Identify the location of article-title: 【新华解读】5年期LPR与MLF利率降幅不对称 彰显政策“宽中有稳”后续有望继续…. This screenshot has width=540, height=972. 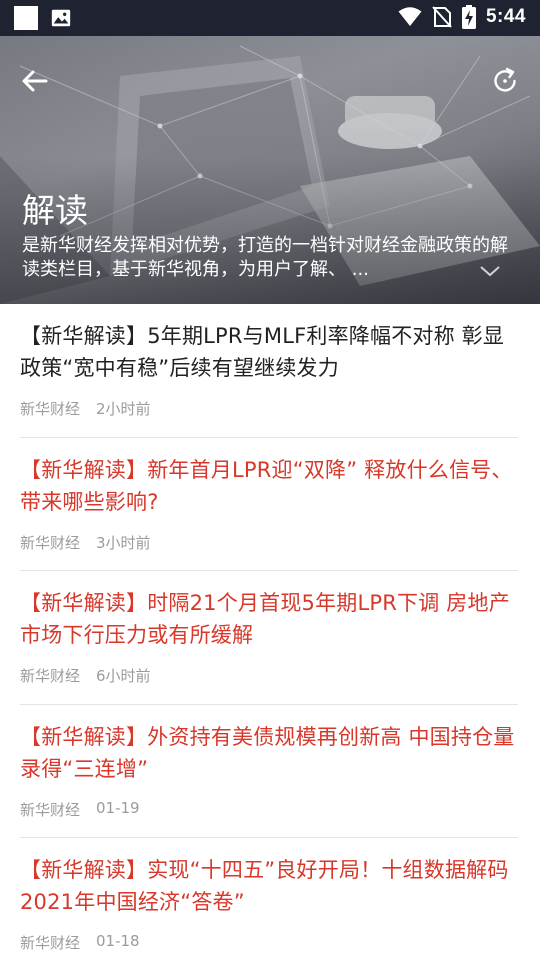
(269, 352).